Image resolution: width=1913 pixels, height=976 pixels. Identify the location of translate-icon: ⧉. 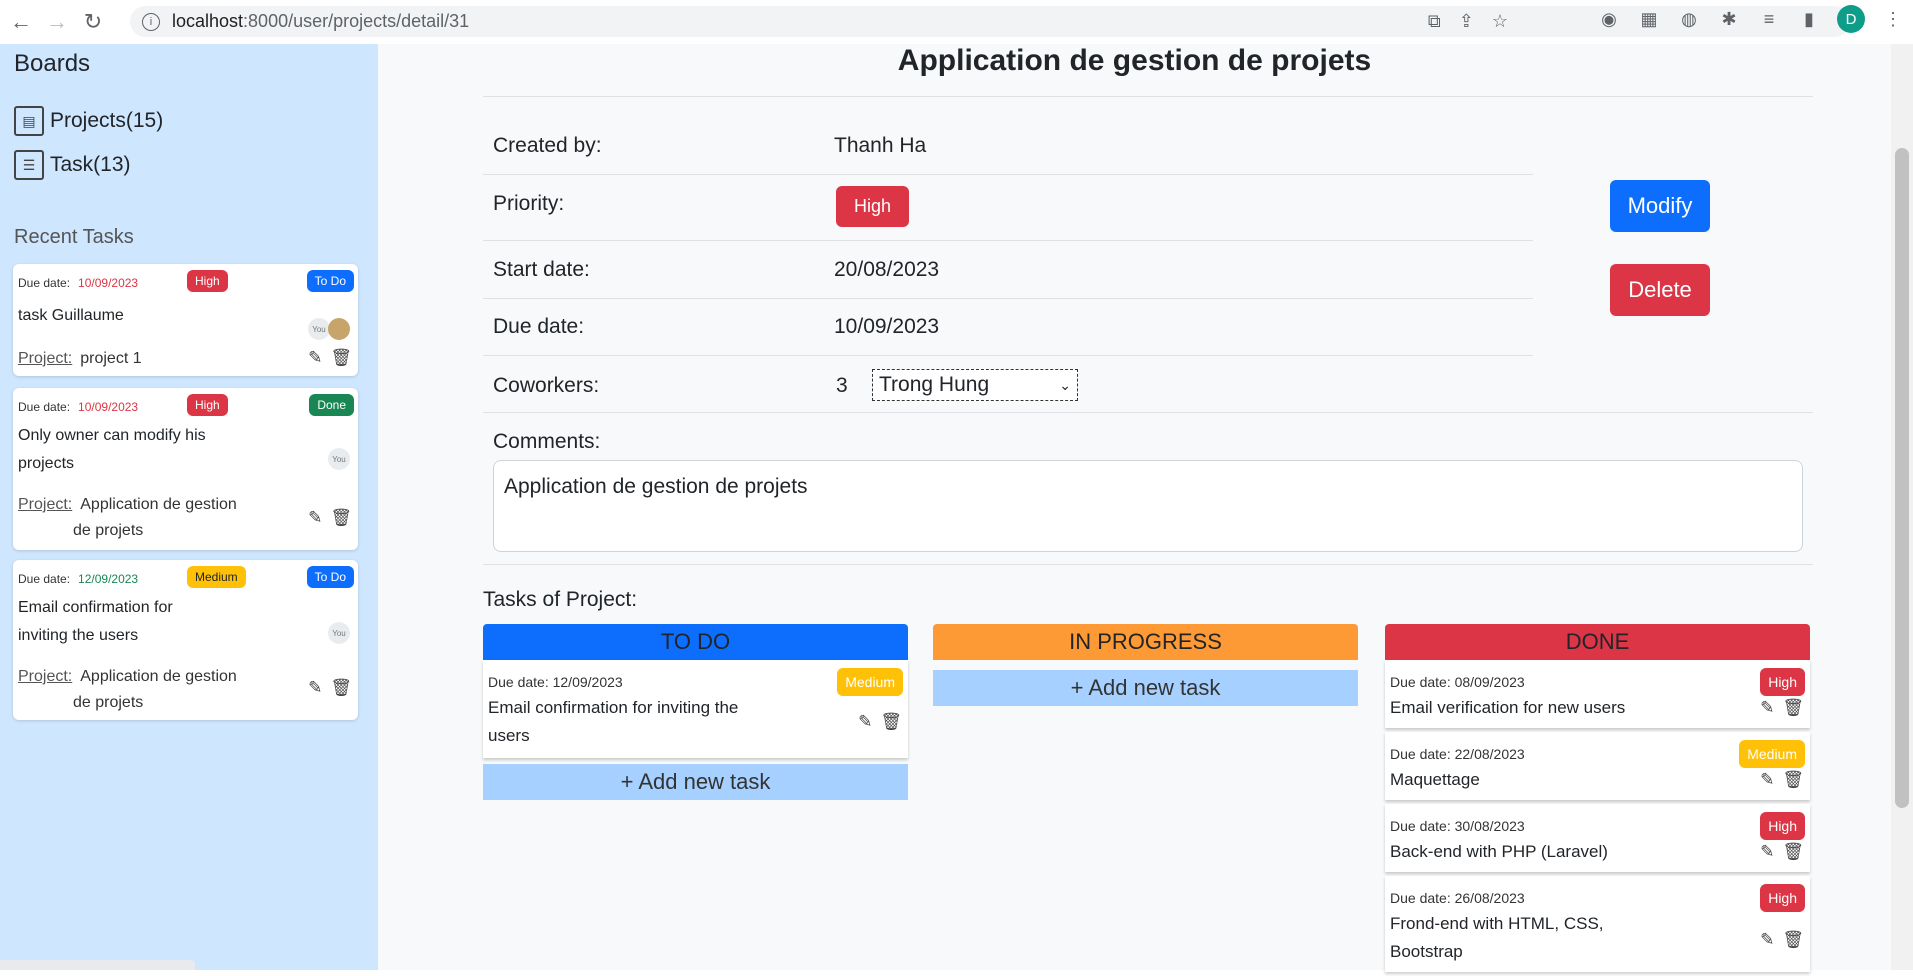
(1434, 21).